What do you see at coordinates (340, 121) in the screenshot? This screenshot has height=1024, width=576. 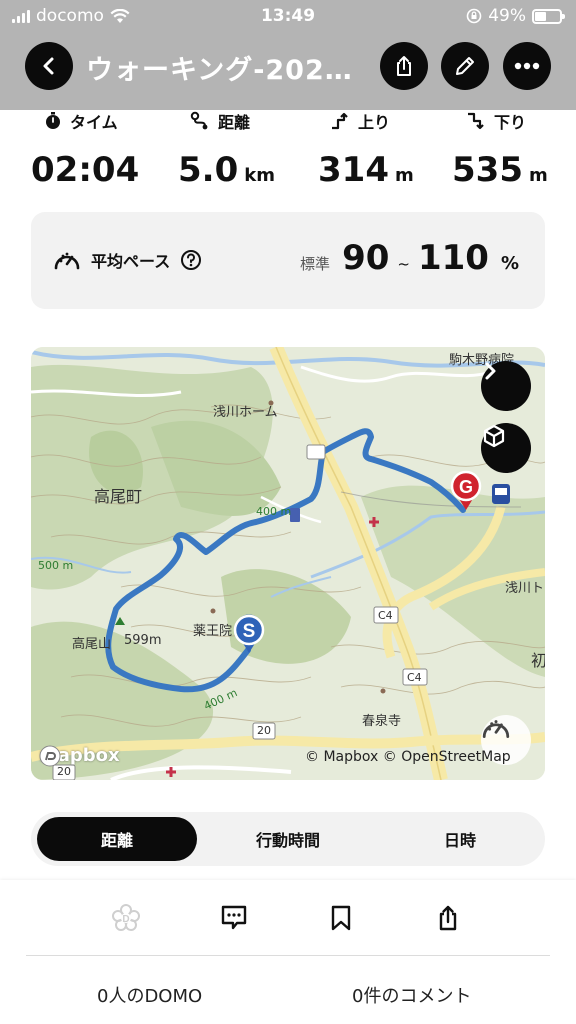 I see `ascent-icon` at bounding box center [340, 121].